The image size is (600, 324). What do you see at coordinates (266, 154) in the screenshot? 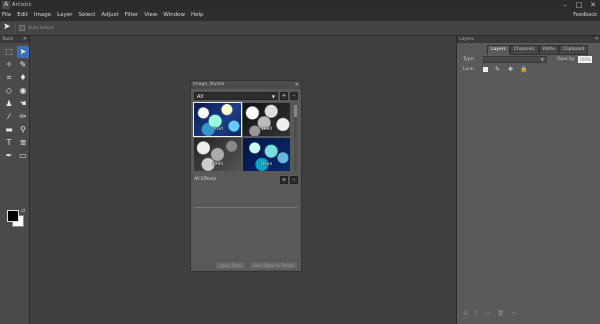
I see `style-thumb: Neon` at bounding box center [266, 154].